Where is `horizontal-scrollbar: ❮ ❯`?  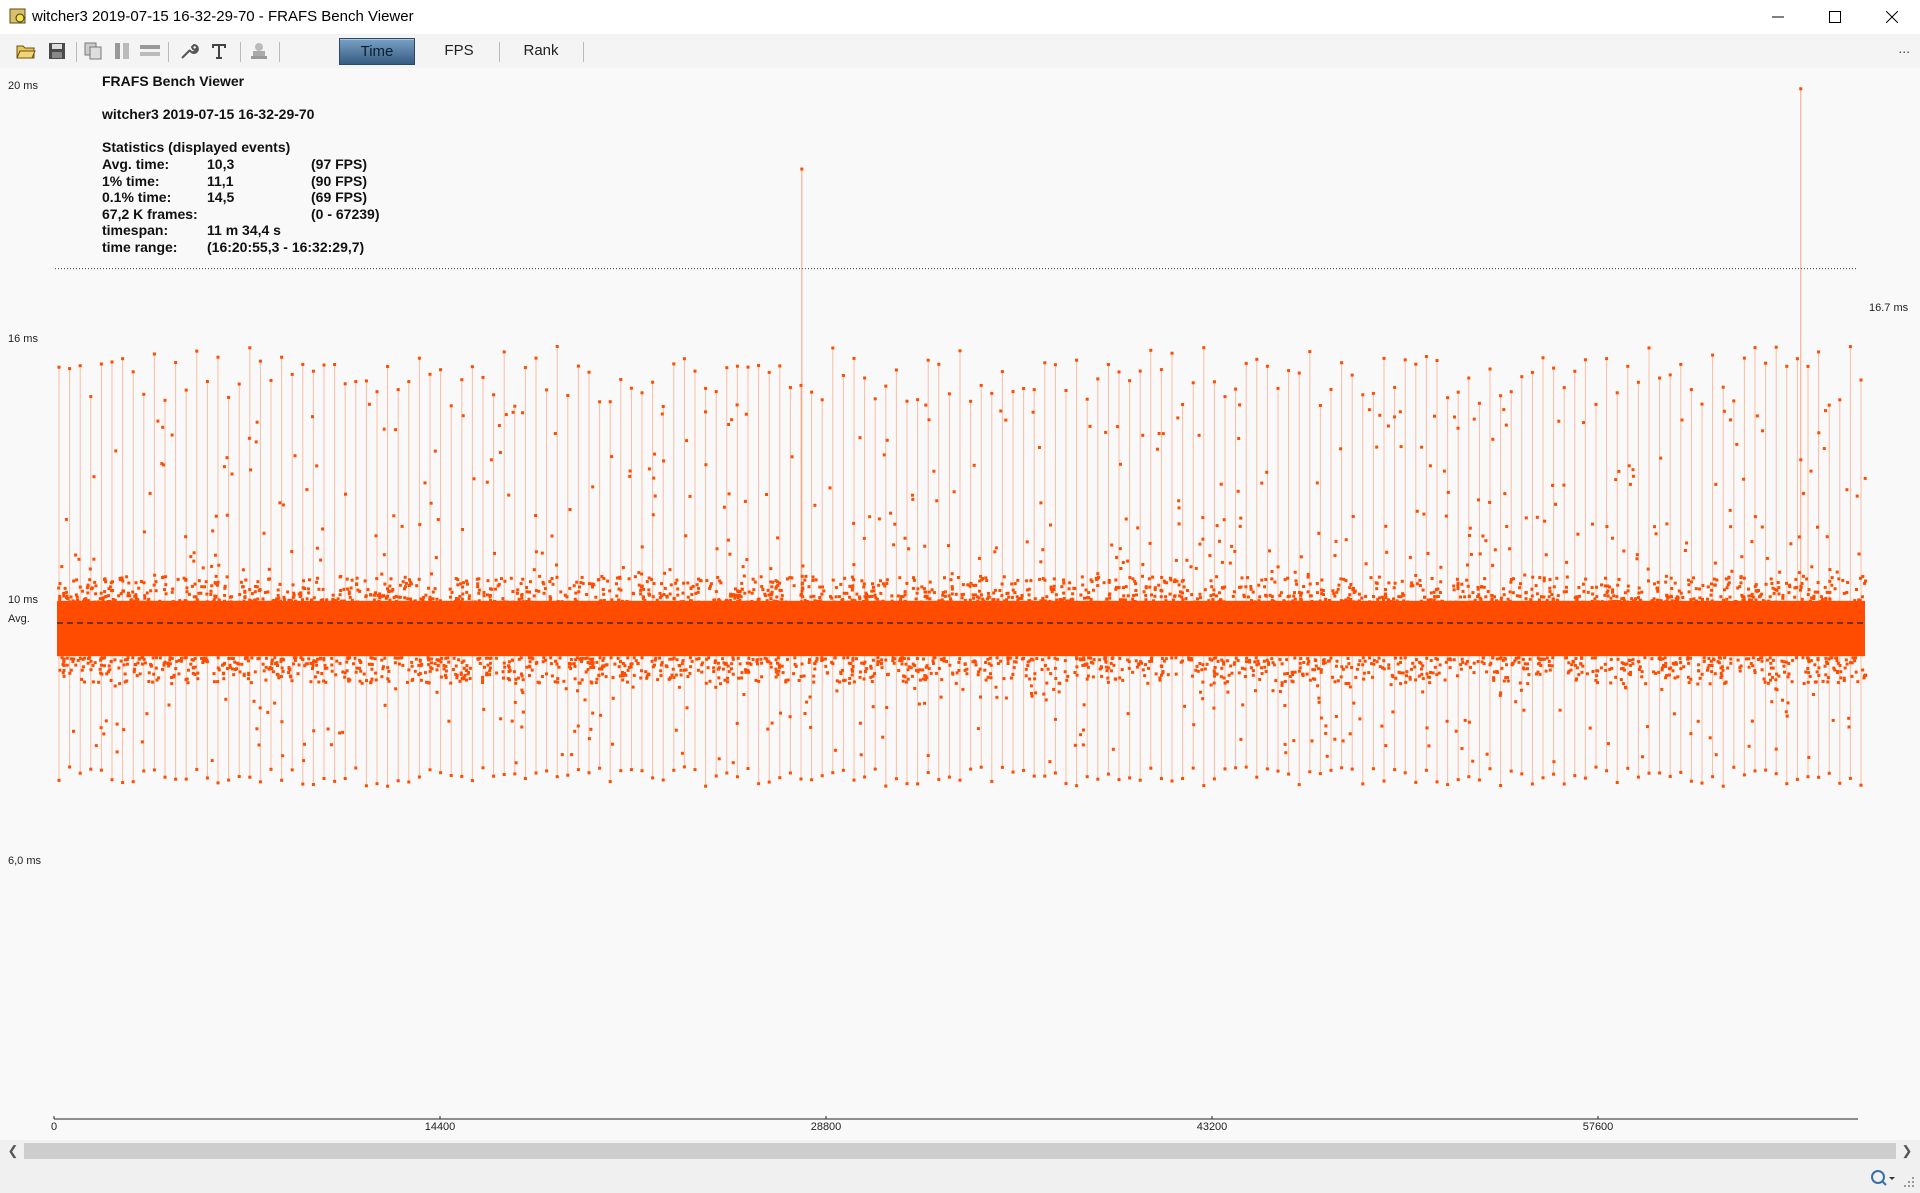 horizontal-scrollbar: ❮ ❯ is located at coordinates (960, 1151).